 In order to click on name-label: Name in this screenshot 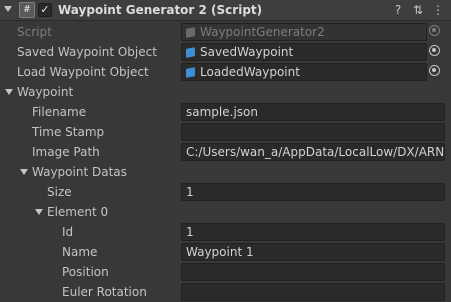, I will do `click(80, 252)`.